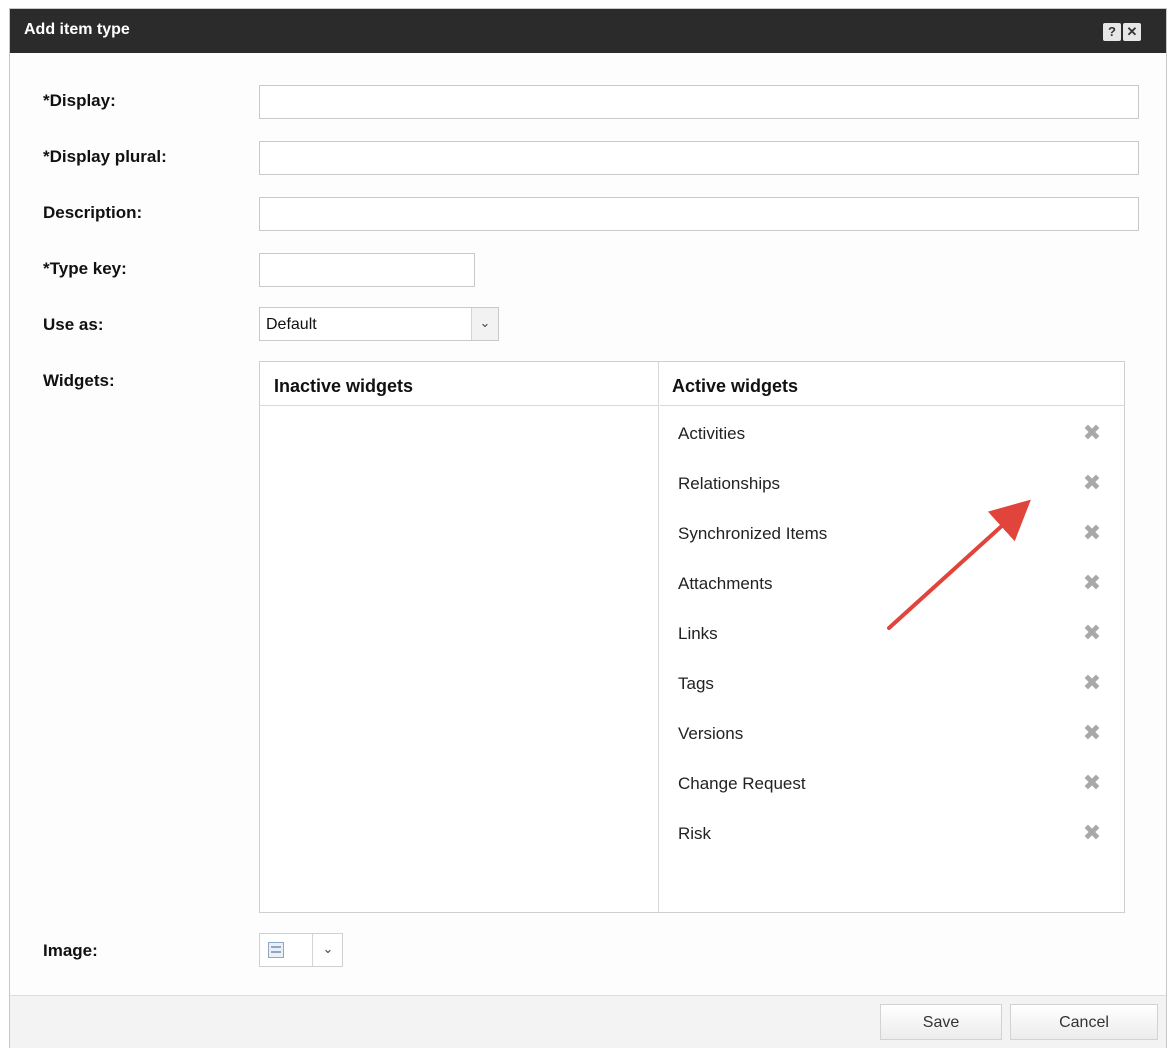 The width and height of the screenshot is (1176, 1056). Describe the element at coordinates (729, 483) in the screenshot. I see `widget-label: Relationships` at that location.